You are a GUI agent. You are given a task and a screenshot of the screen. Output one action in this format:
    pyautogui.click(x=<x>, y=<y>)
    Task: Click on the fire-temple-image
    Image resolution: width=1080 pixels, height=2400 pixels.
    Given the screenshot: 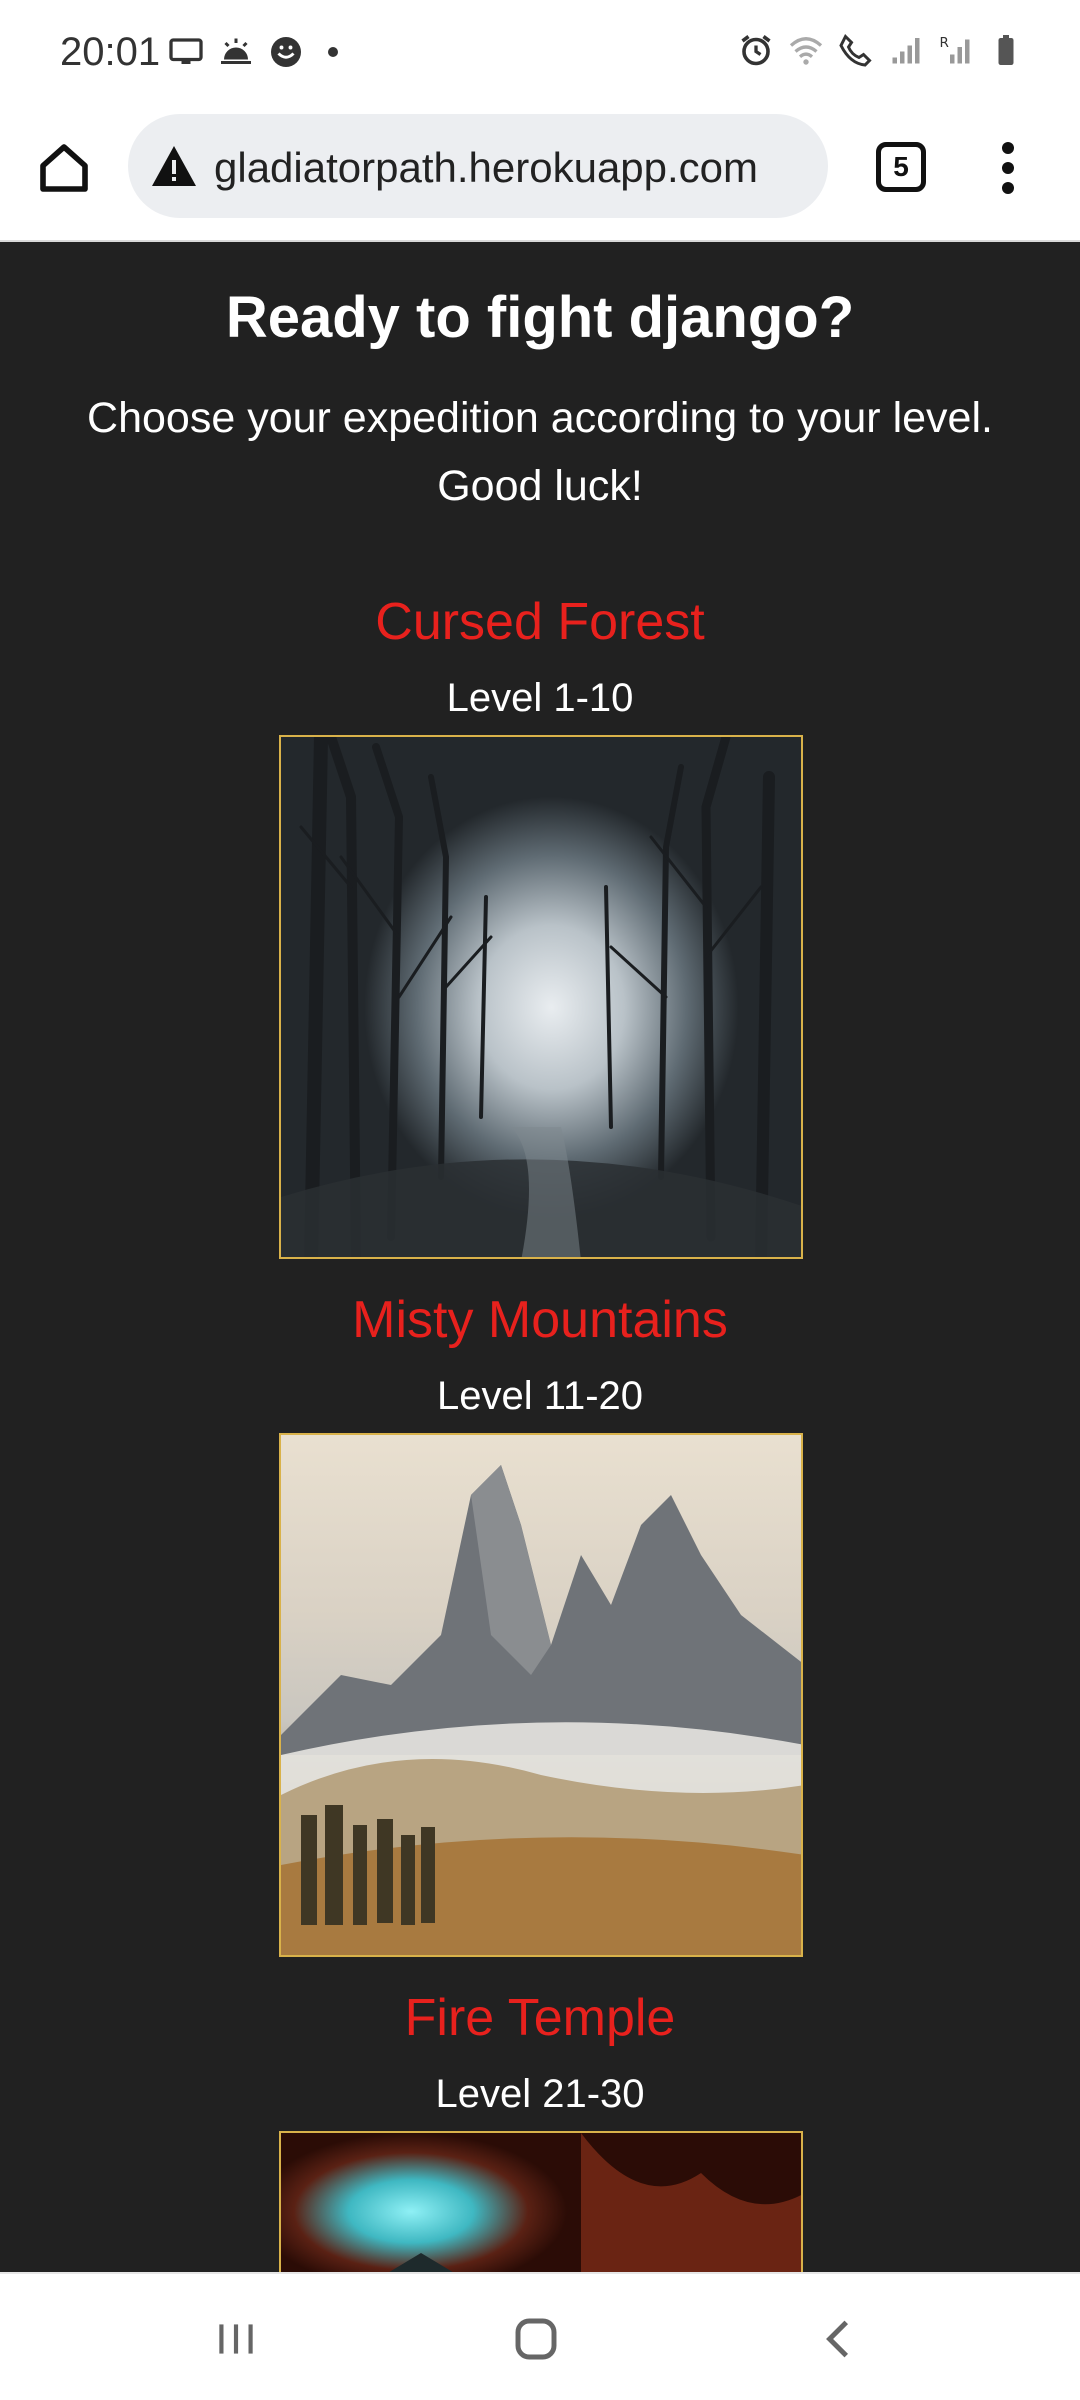 What is the action you would take?
    pyautogui.click(x=541, y=2201)
    